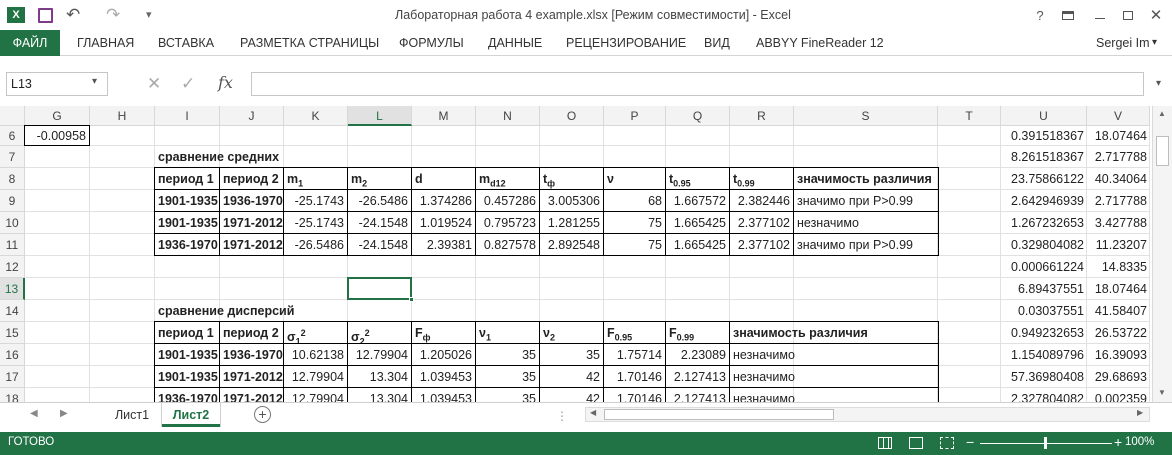 The height and width of the screenshot is (455, 1172). What do you see at coordinates (970, 442) in the screenshot?
I see `zoom-out-button: −` at bounding box center [970, 442].